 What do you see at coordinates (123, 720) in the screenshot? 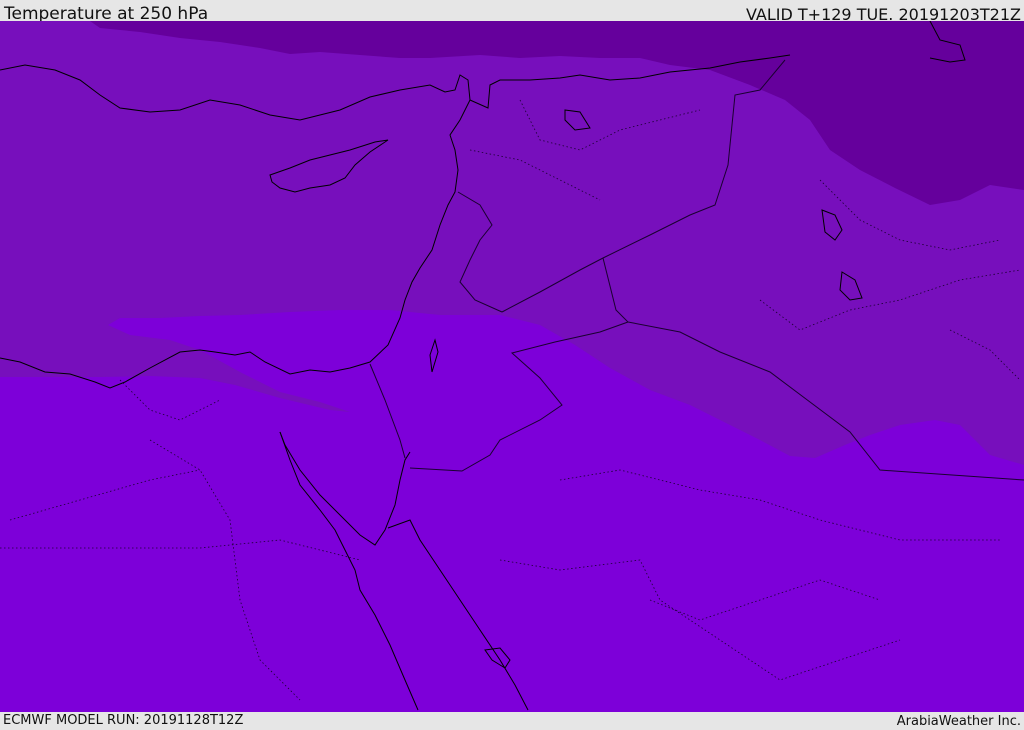
I see `model-run-label: ECMWF MODEL RUN: 20191128T12Z` at bounding box center [123, 720].